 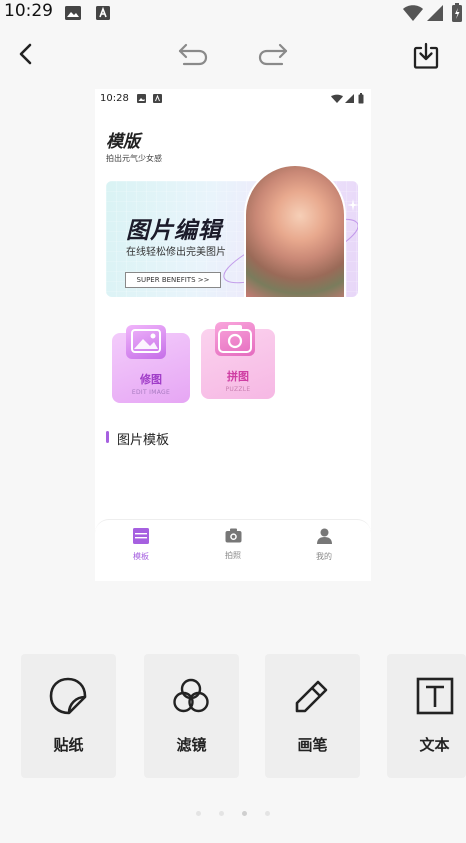 I want to click on nav-label-template: 模板, so click(x=141, y=556).